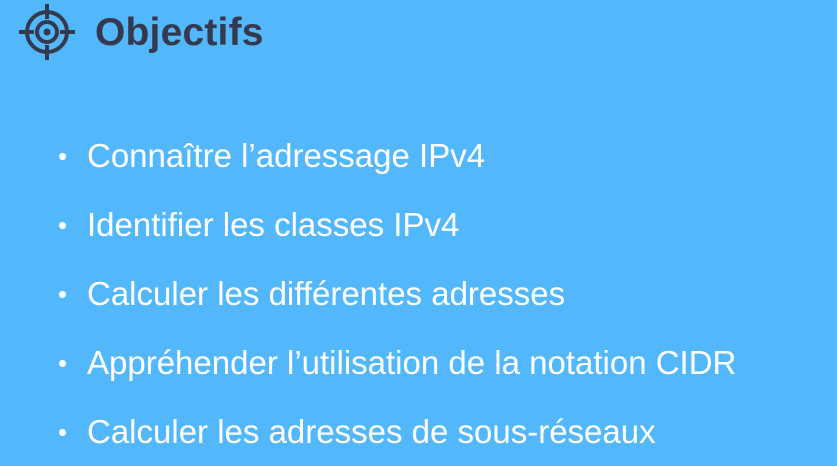 Image resolution: width=837 pixels, height=466 pixels. What do you see at coordinates (326, 293) in the screenshot?
I see `list-item-text: Calculer les différentes adresses` at bounding box center [326, 293].